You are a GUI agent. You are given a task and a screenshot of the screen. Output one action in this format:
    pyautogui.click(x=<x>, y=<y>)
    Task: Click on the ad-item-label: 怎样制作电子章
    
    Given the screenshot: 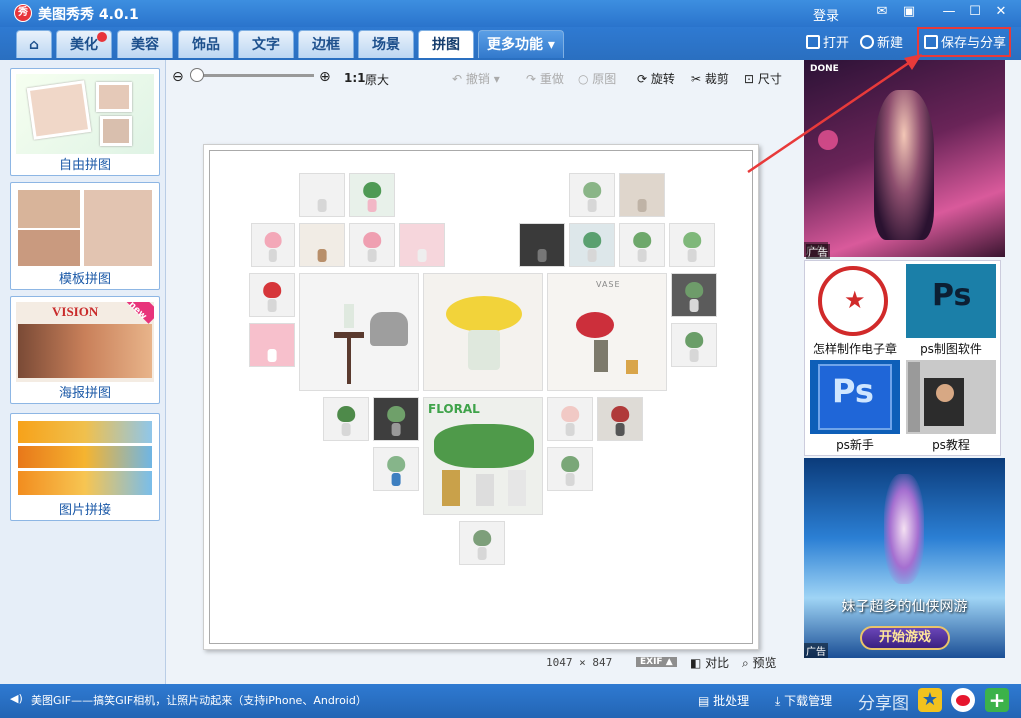 What is the action you would take?
    pyautogui.click(x=854, y=349)
    